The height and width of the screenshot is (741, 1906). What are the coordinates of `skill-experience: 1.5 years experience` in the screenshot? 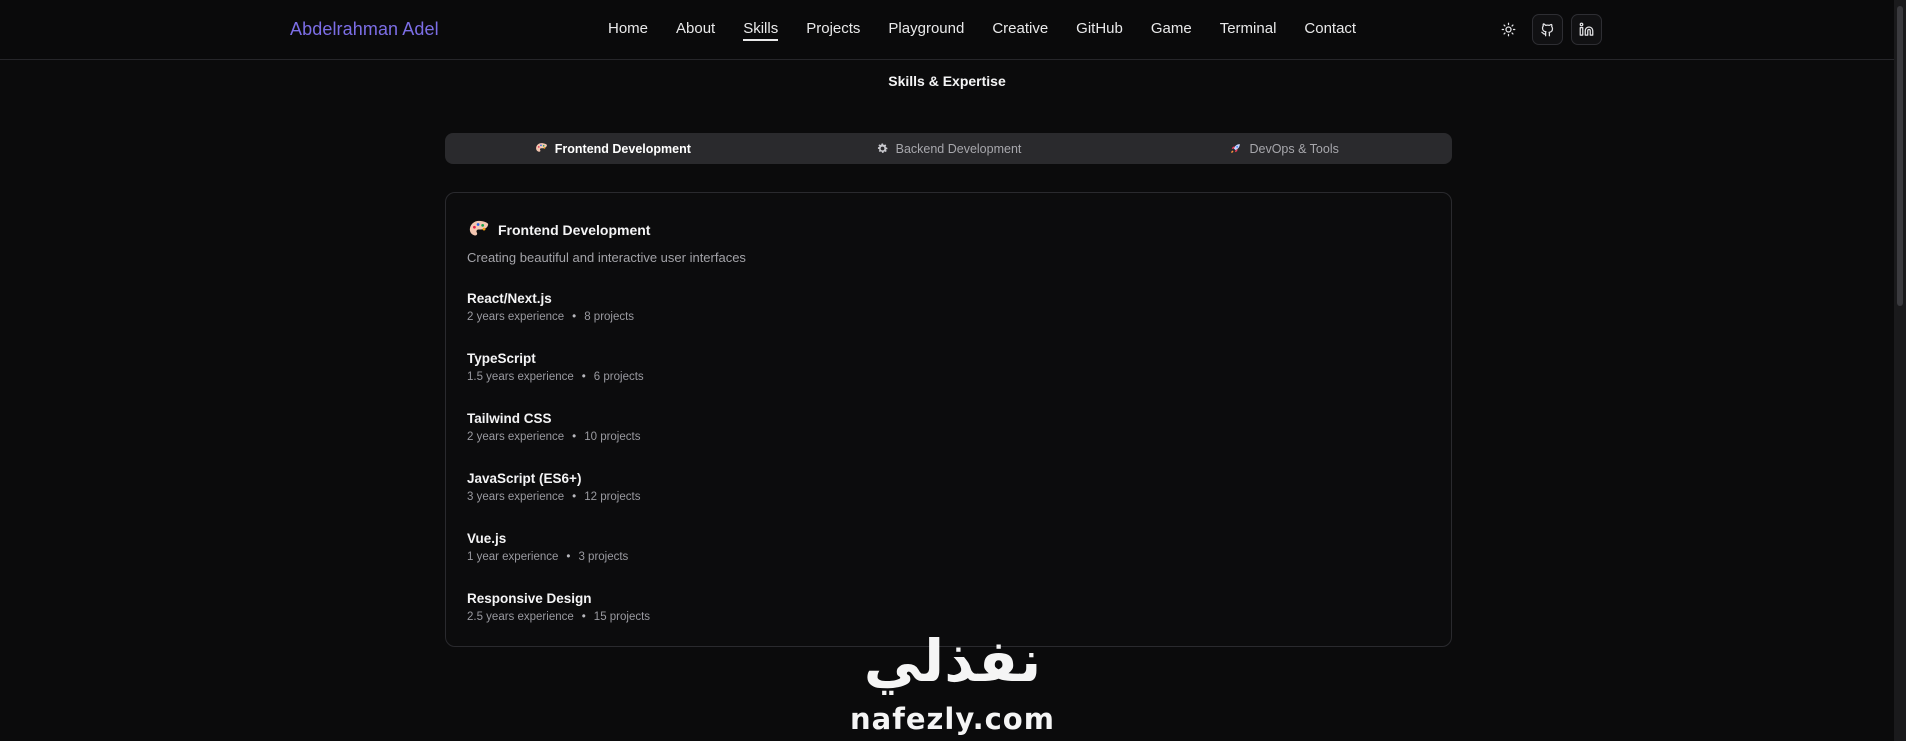 It's located at (520, 377).